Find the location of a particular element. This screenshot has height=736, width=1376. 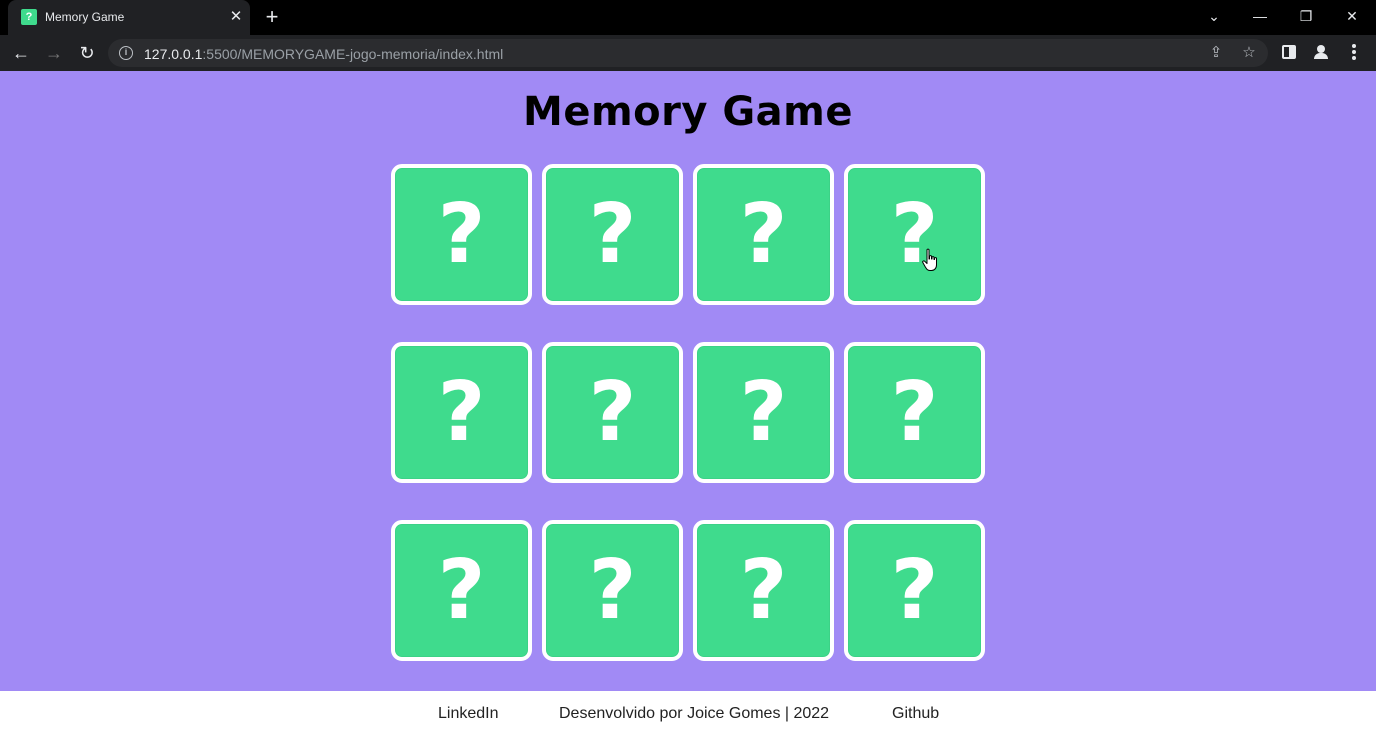

favicon-icon: ? is located at coordinates (29, 17).